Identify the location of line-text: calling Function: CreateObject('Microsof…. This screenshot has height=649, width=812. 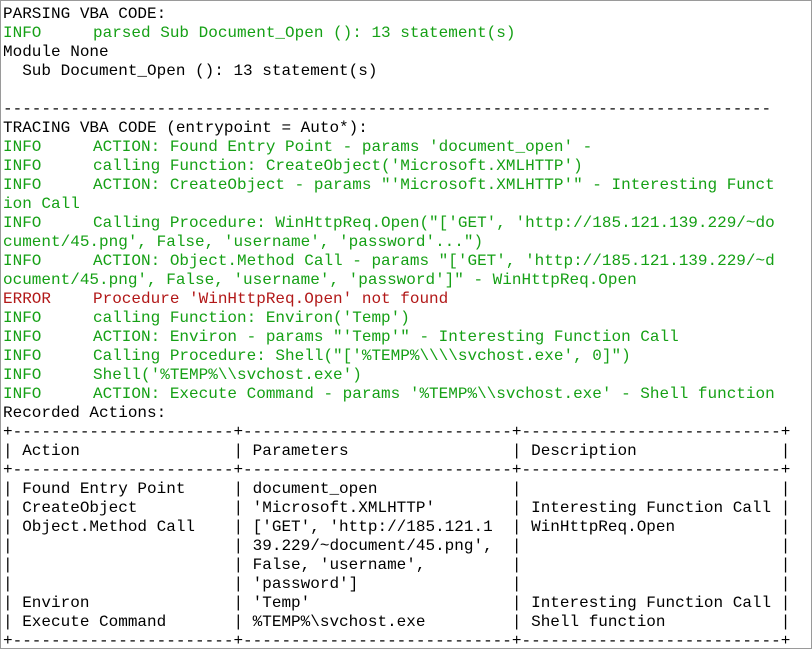
(338, 166).